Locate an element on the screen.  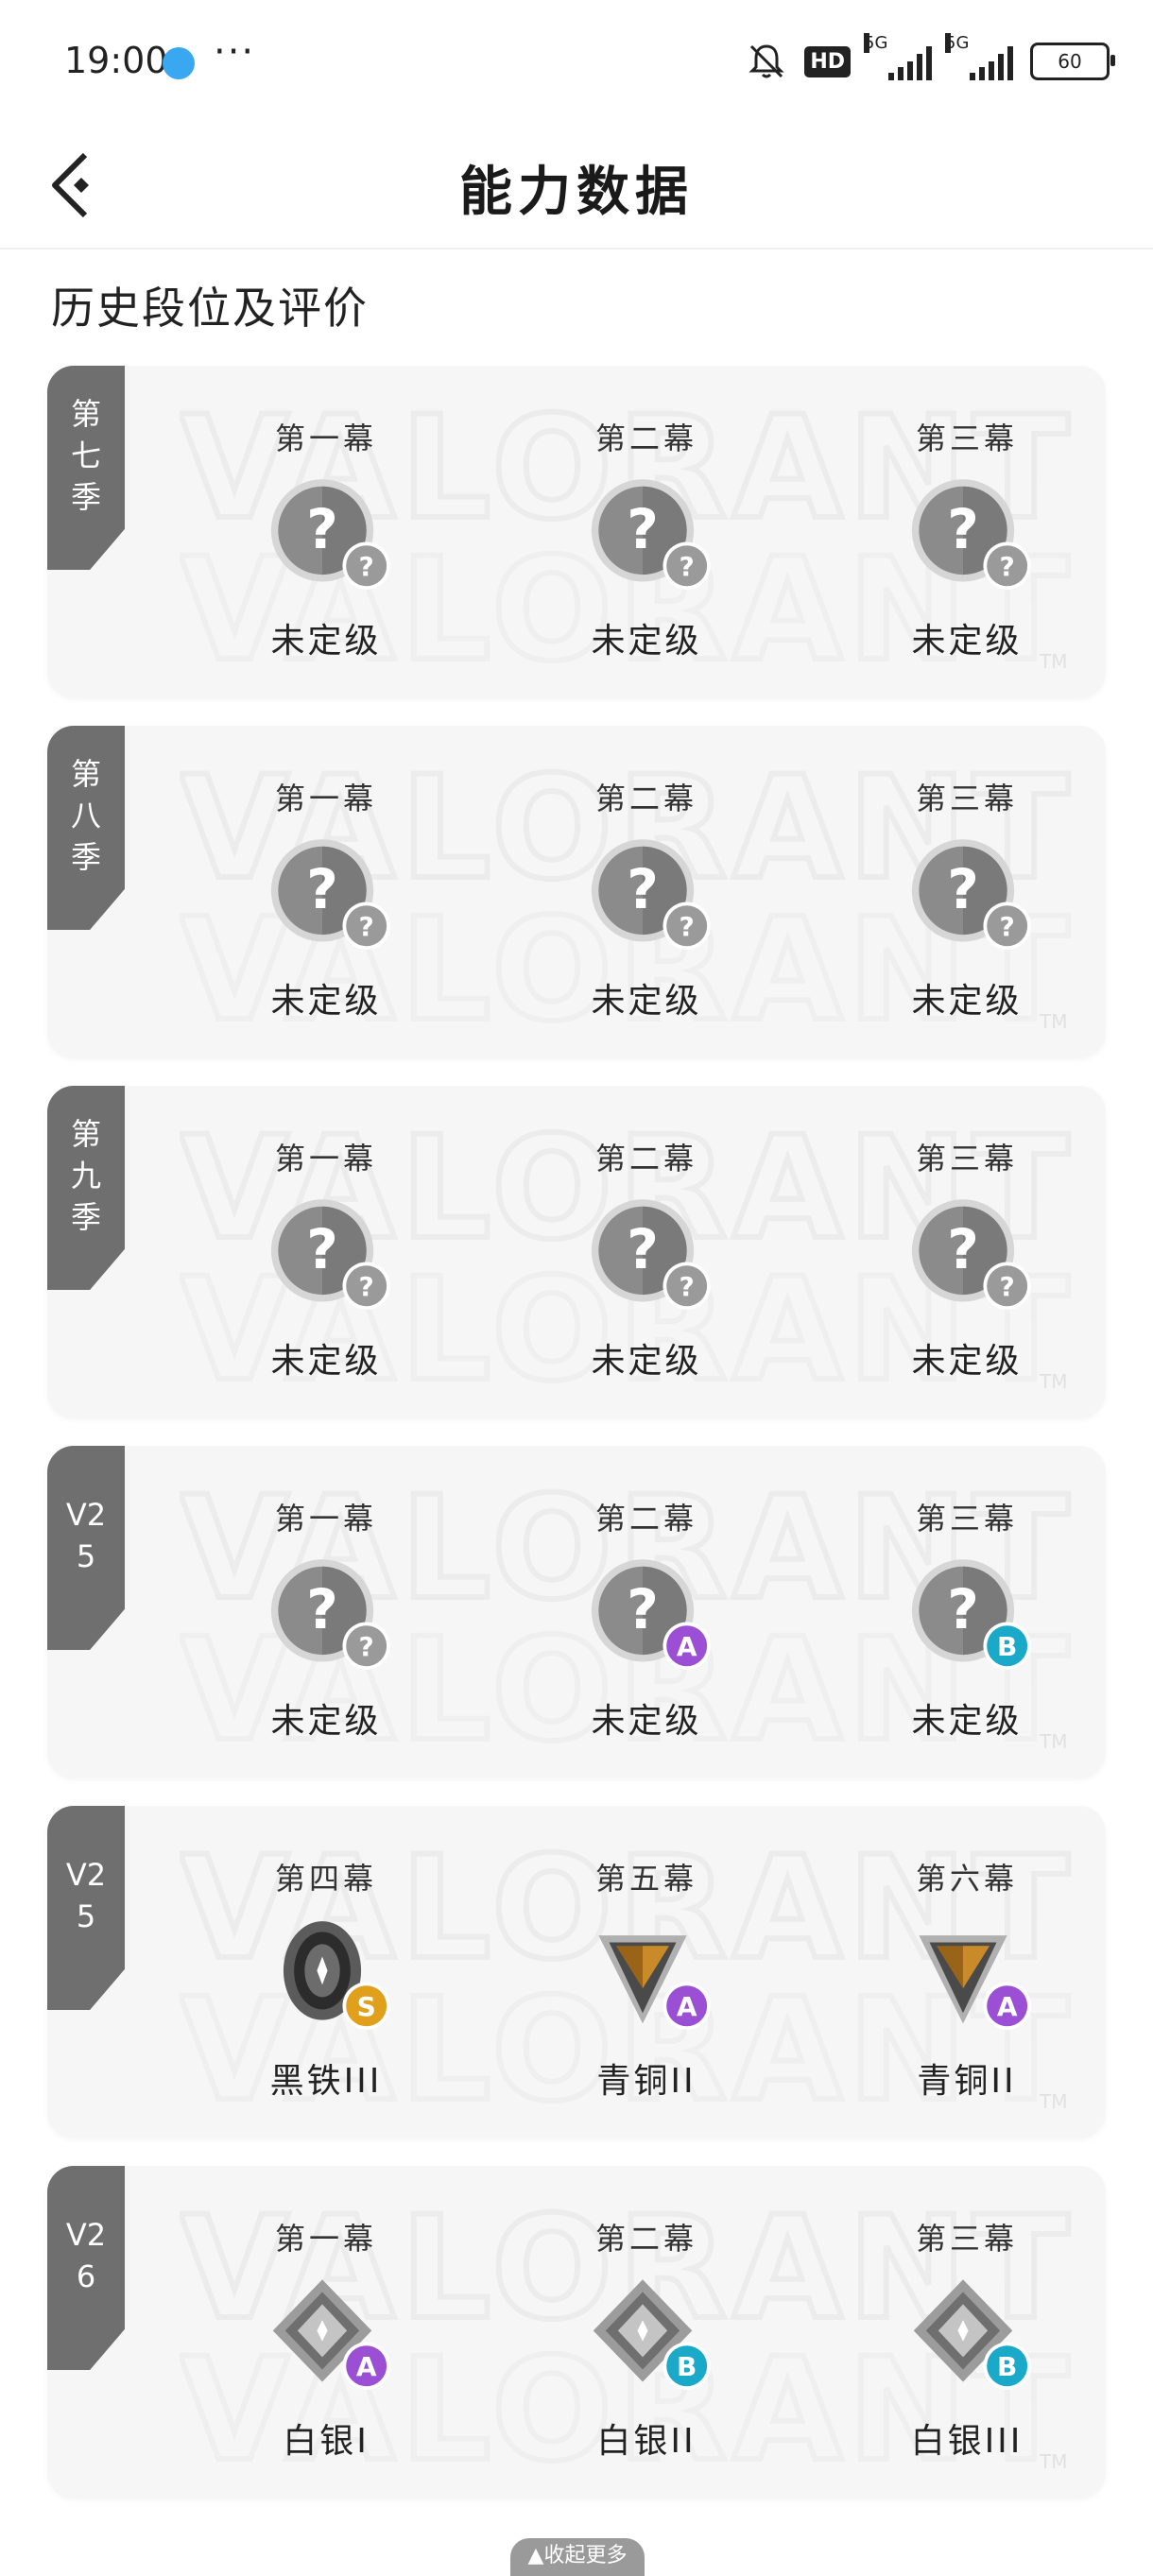
act-item: 第一幕 A 白银I is located at coordinates (326, 2332).